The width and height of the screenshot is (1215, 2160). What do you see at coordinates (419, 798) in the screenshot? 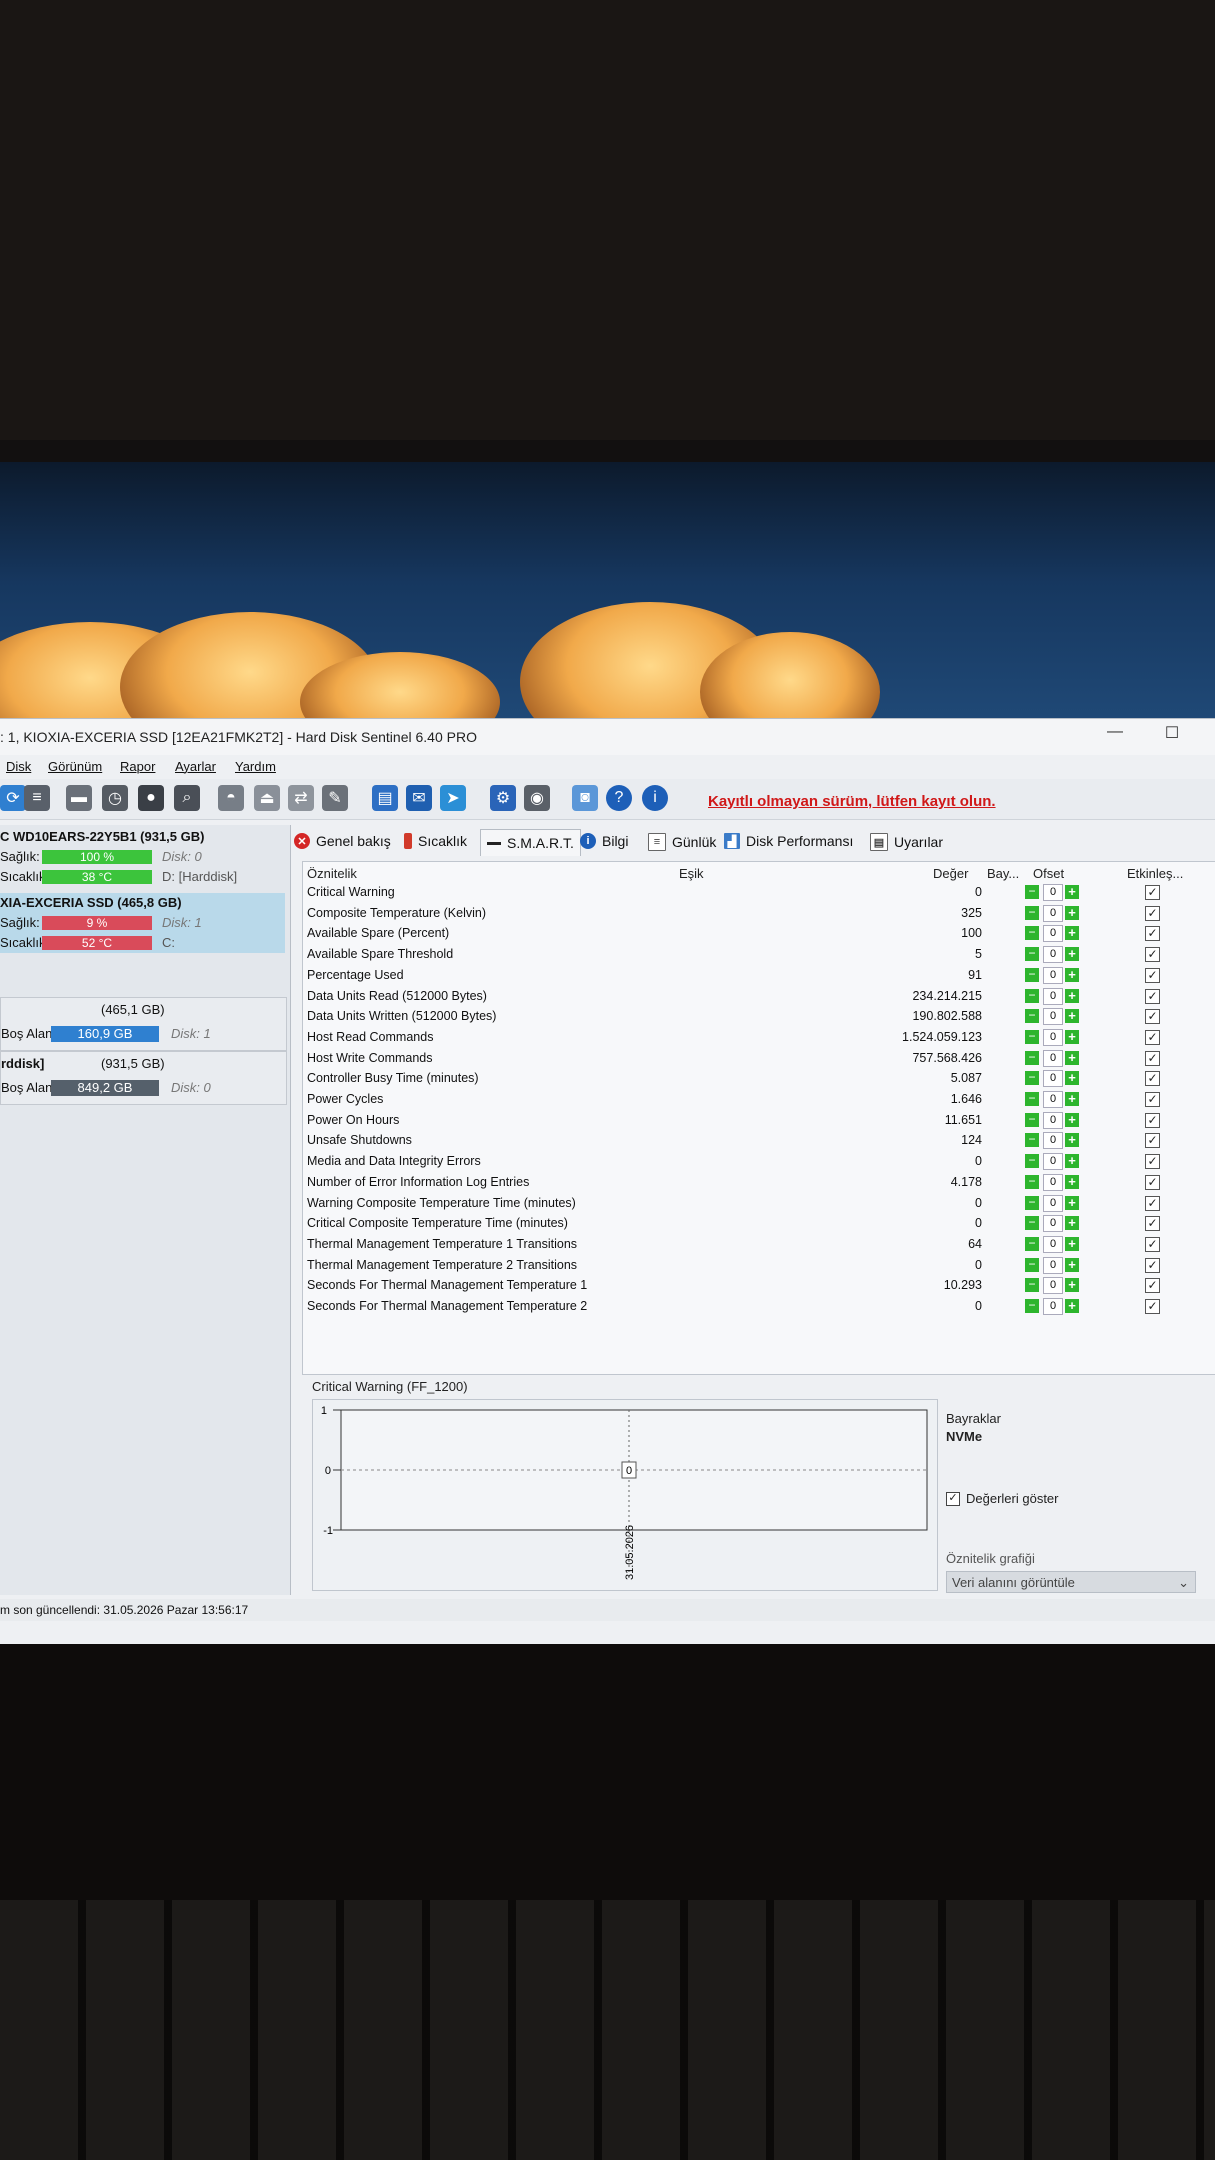
I see `mail-icon: ✉` at bounding box center [419, 798].